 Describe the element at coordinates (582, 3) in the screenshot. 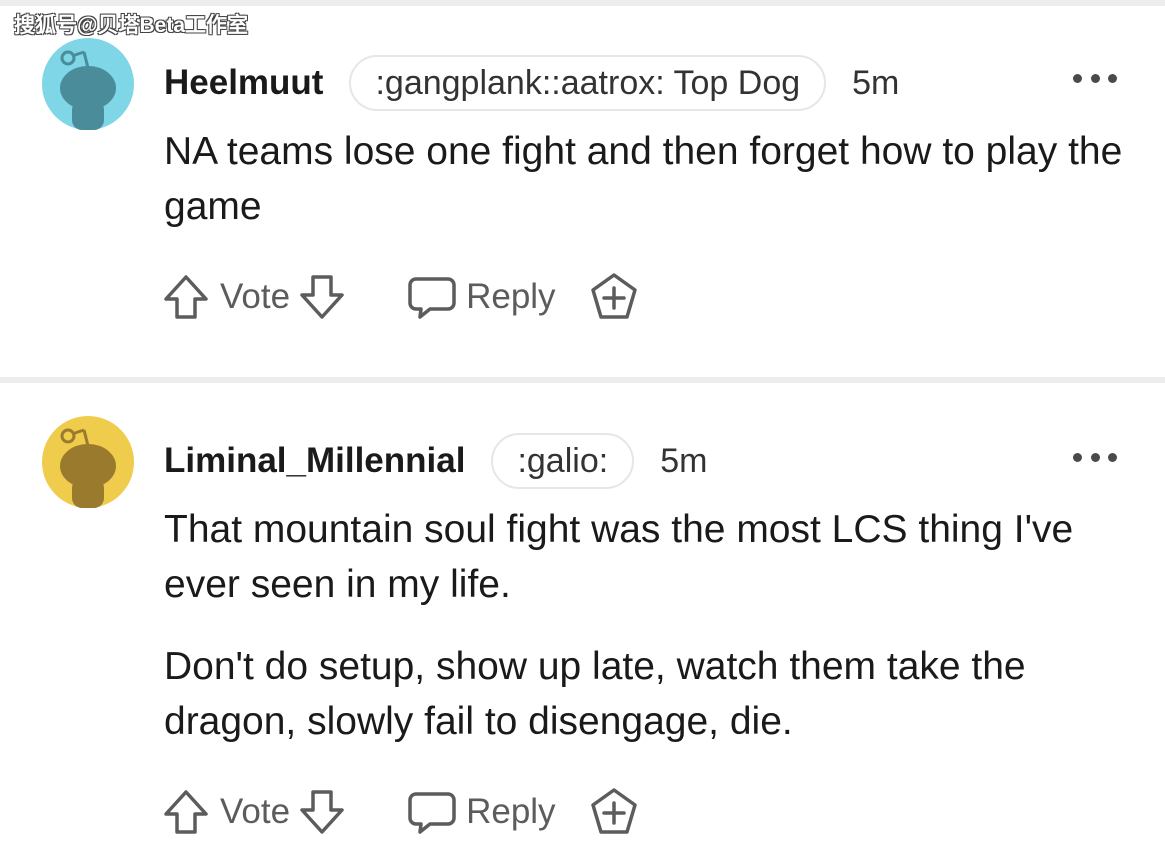

I see `top-divider` at that location.